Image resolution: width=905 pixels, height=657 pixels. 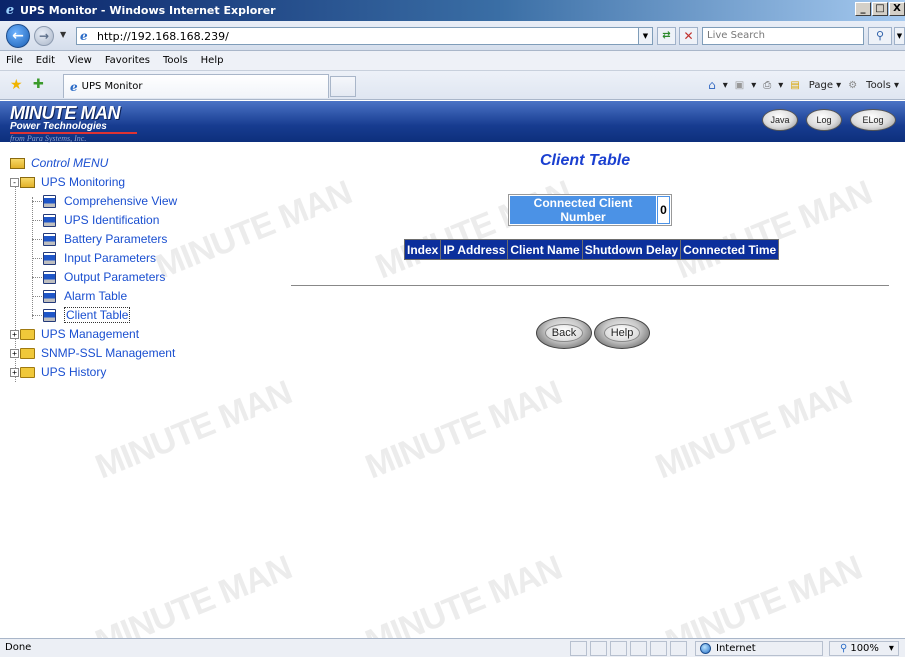 I want to click on tree-item-client-table: Client Table, so click(x=87, y=315).